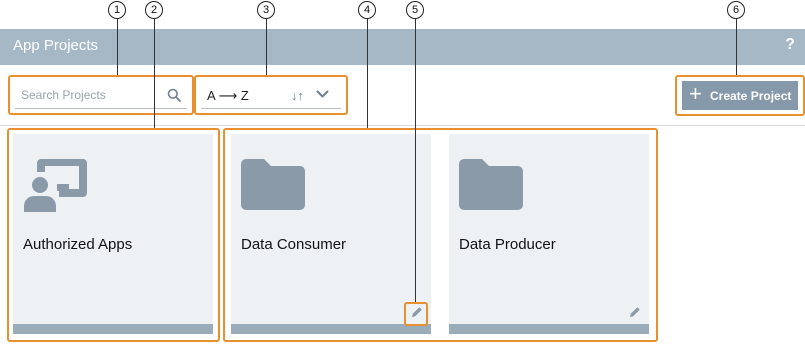  What do you see at coordinates (297, 95) in the screenshot?
I see `sort-order-icon: ↓↑` at bounding box center [297, 95].